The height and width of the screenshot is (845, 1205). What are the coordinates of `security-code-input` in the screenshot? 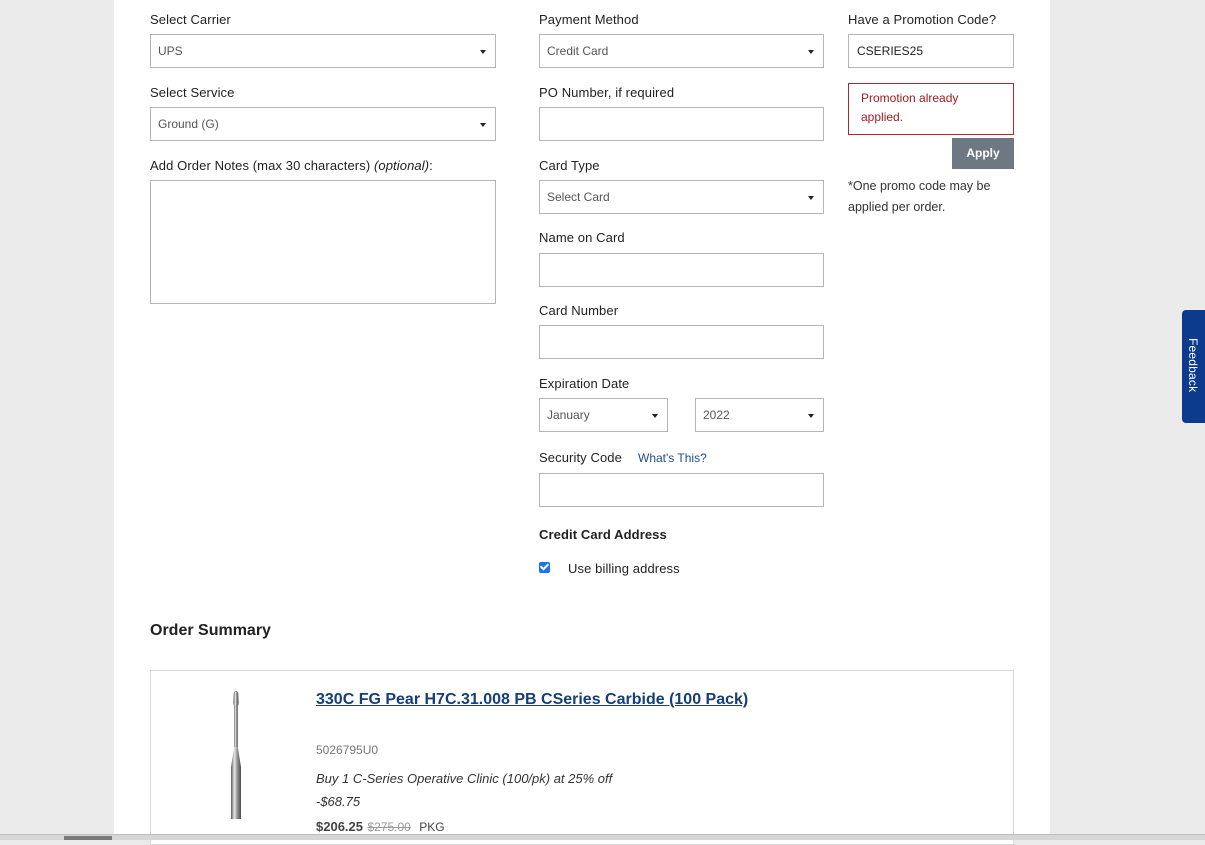 It's located at (681, 490).